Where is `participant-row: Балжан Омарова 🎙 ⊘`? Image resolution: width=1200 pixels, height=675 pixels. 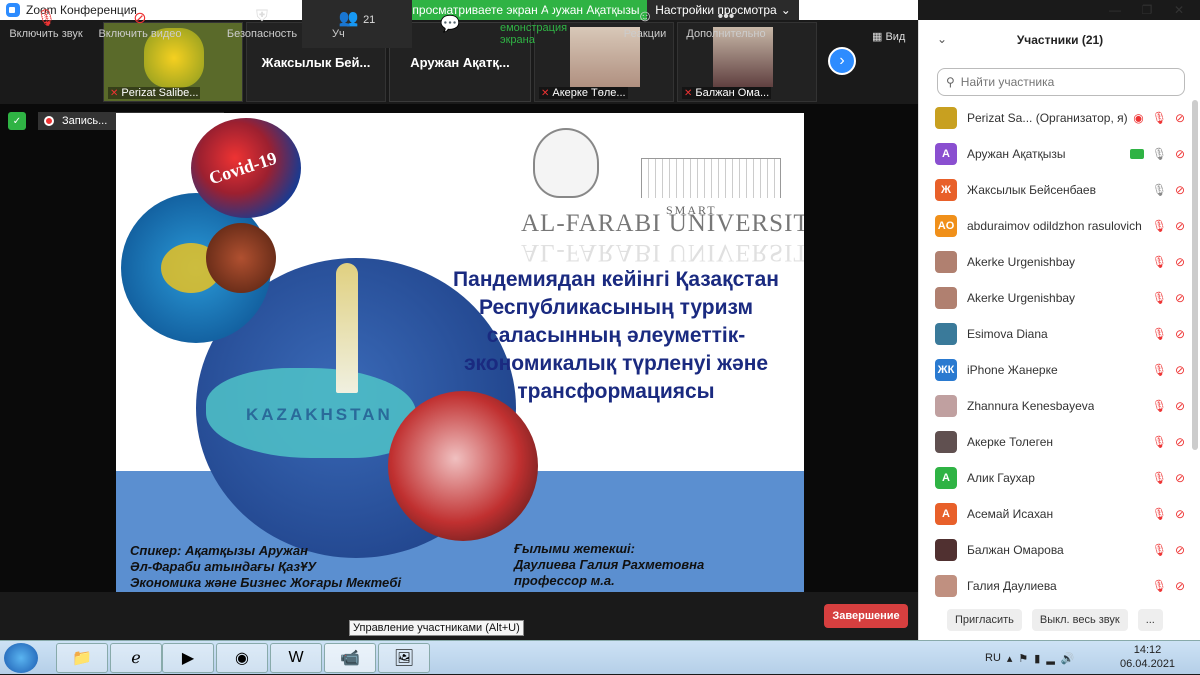
participant-row: Балжан Омарова 🎙 ⊘ is located at coordinates (1054, 550).